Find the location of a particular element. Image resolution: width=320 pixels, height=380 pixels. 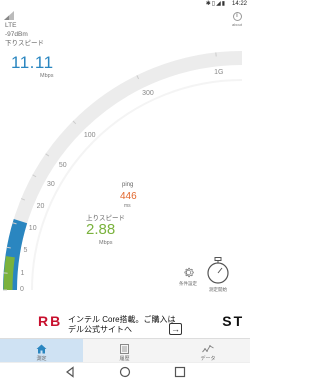

gauge-tick-label: 100 is located at coordinates (89, 135).